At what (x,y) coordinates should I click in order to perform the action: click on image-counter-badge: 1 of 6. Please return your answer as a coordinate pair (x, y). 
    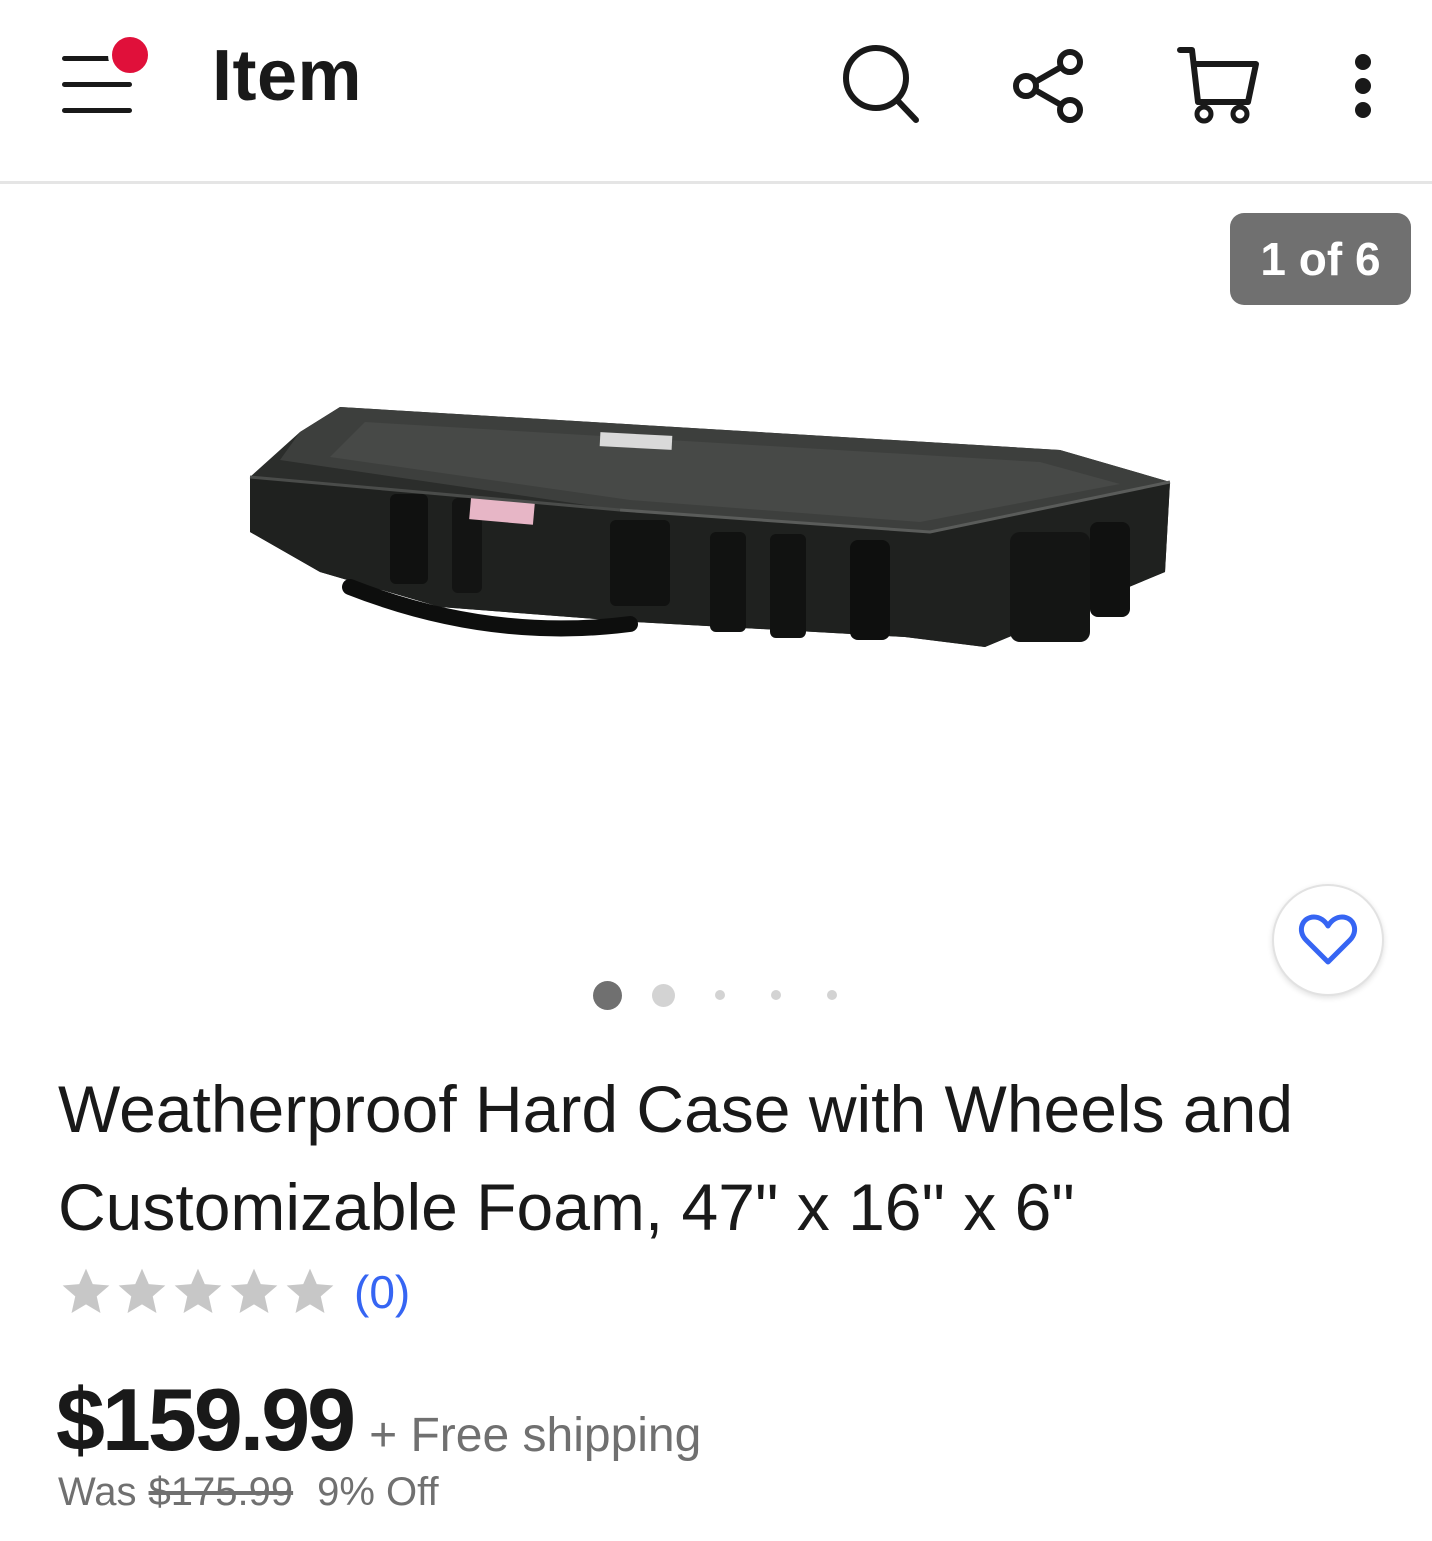
    Looking at the image, I should click on (1320, 259).